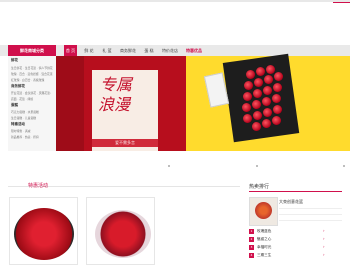 Image resolution: width=350 pixels, height=265 pixels. Describe the element at coordinates (25, 112) in the screenshot. I see `sidebar-links: 巧克力蛋糕 · 水果蛋糕` at that location.